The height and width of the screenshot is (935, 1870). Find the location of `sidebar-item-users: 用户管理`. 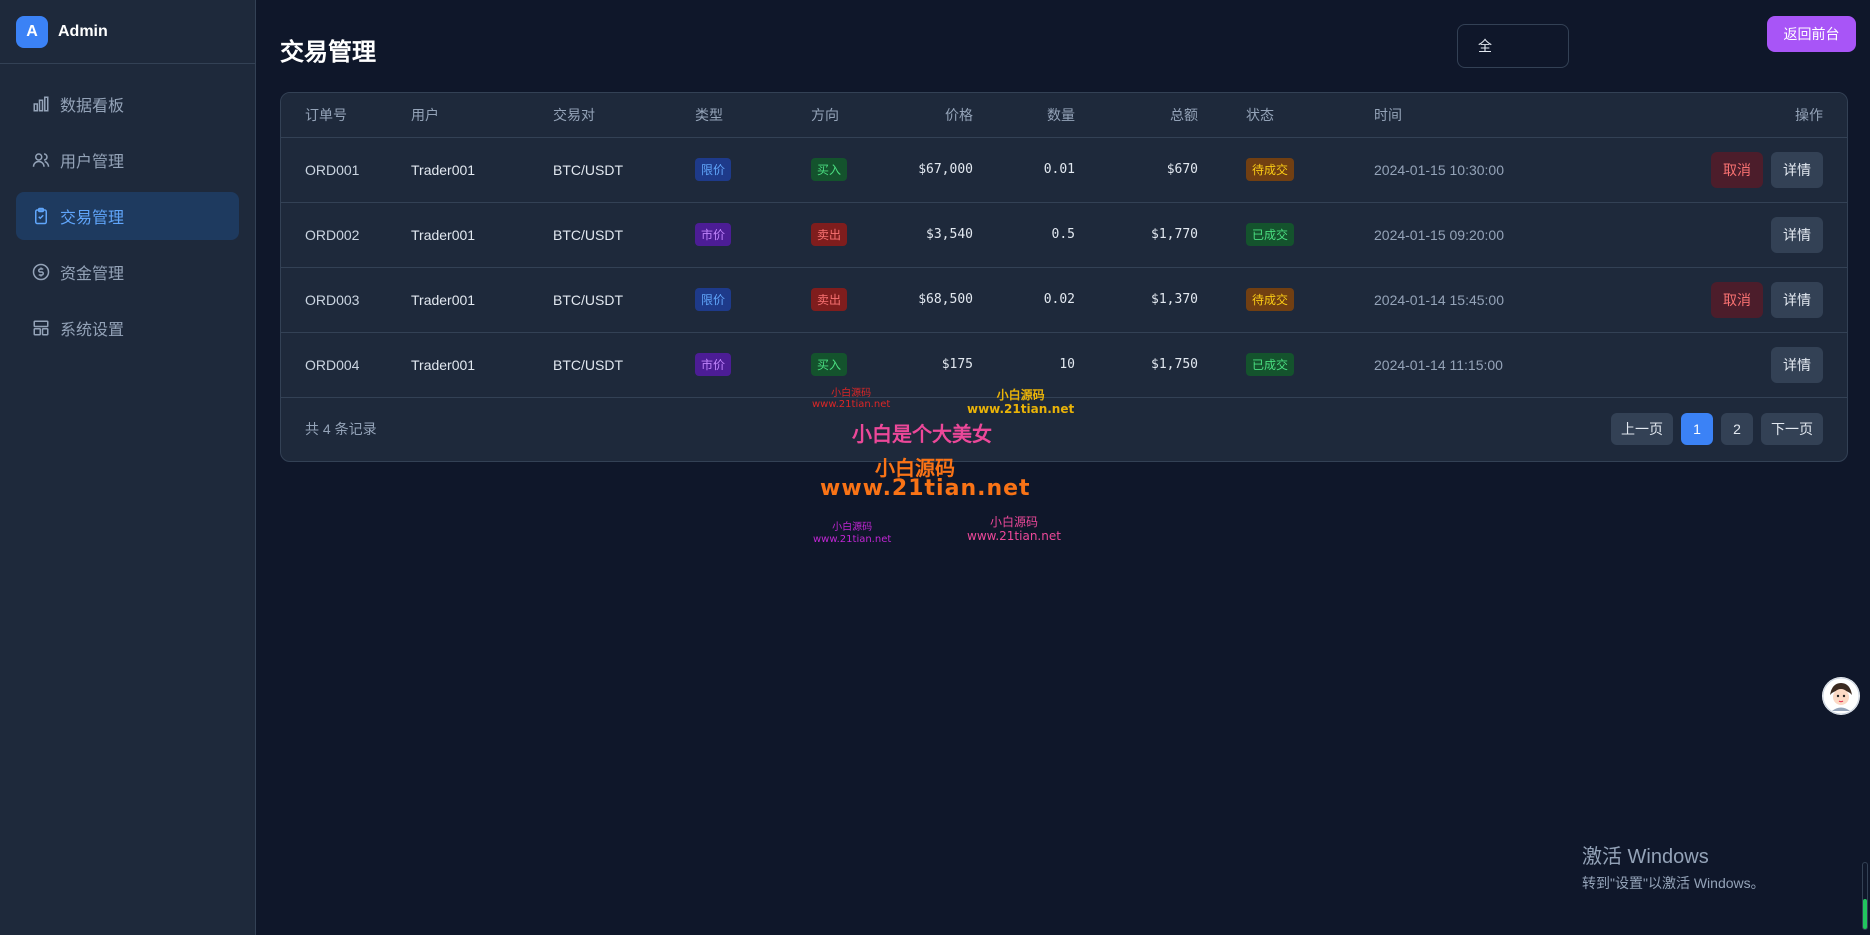

sidebar-item-users: 用户管理 is located at coordinates (127, 160).